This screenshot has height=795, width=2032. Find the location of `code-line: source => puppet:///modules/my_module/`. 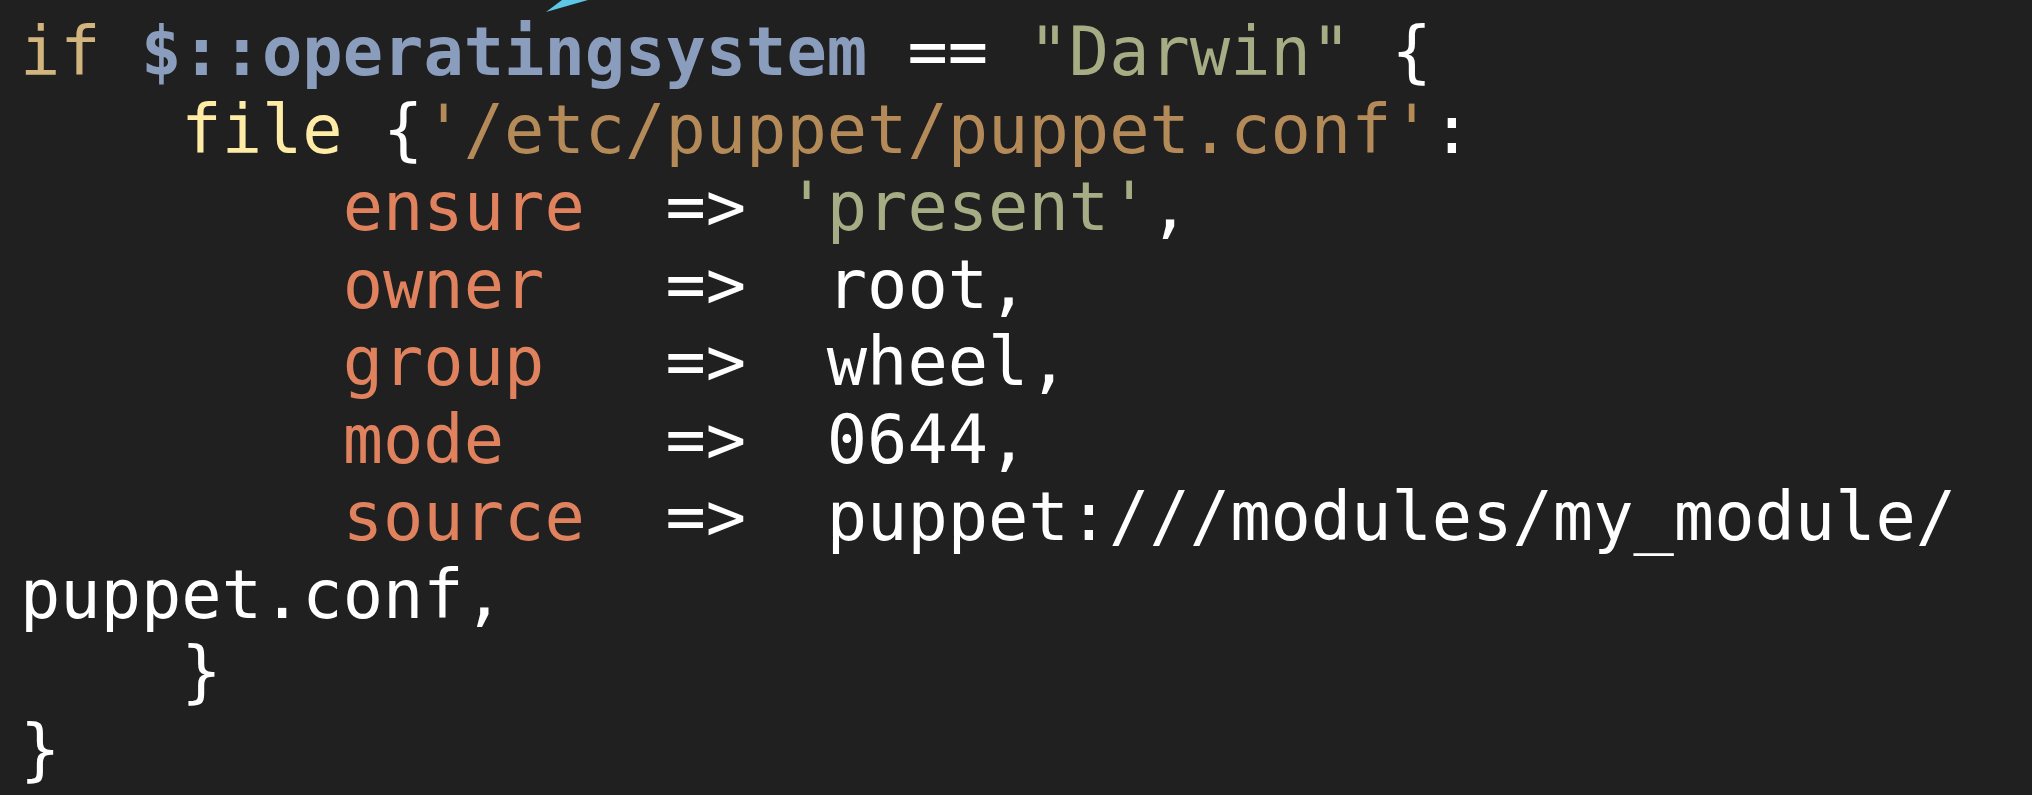

code-line: source => puppet:///modules/my_module/ is located at coordinates (1149, 518).